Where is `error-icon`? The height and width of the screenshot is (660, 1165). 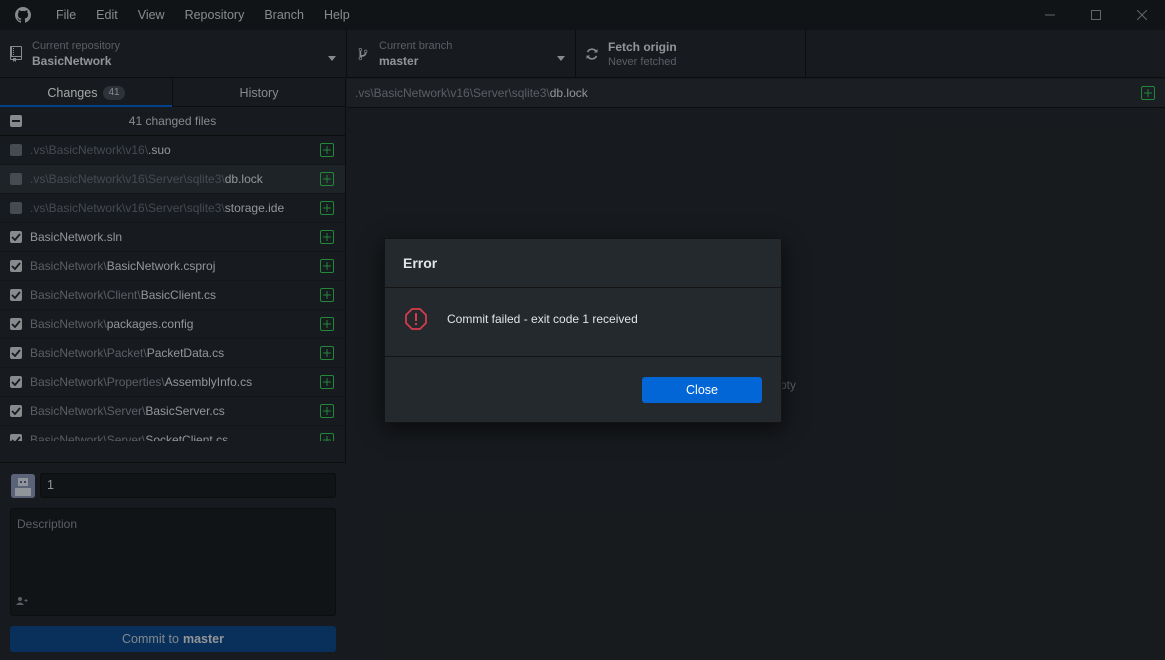 error-icon is located at coordinates (416, 320).